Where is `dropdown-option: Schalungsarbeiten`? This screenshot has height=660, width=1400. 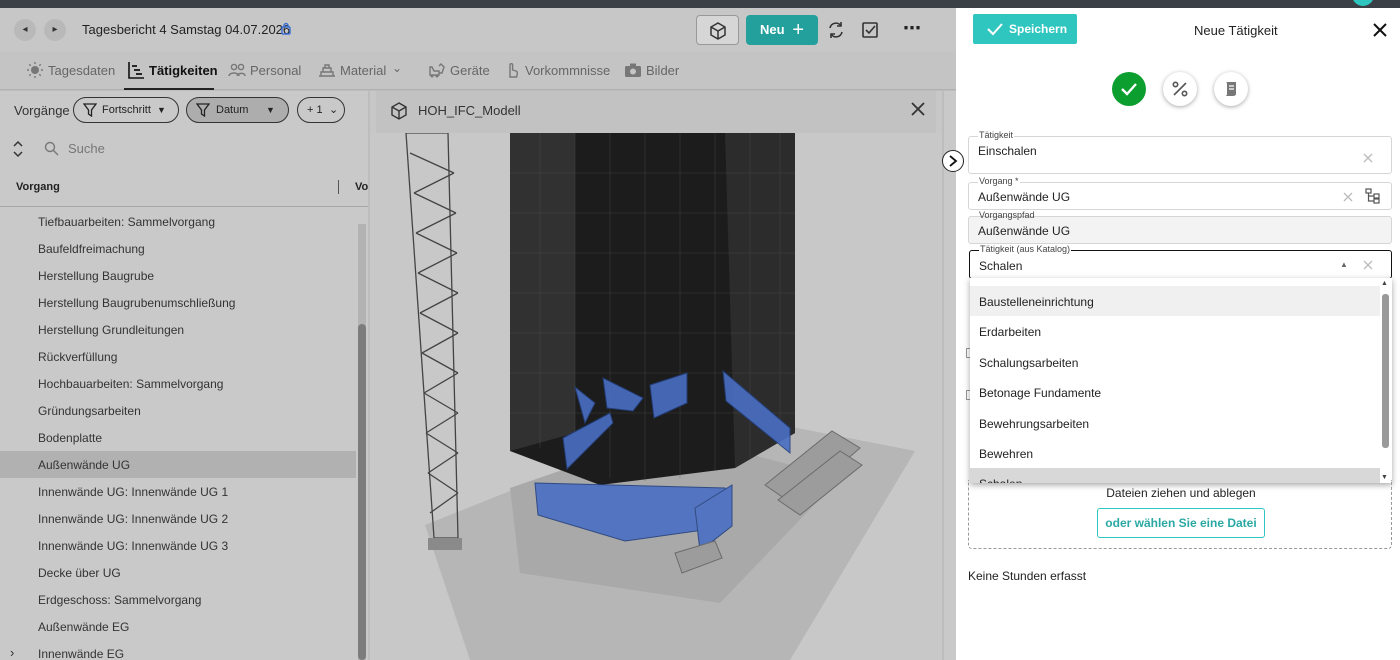 dropdown-option: Schalungsarbeiten is located at coordinates (1175, 362).